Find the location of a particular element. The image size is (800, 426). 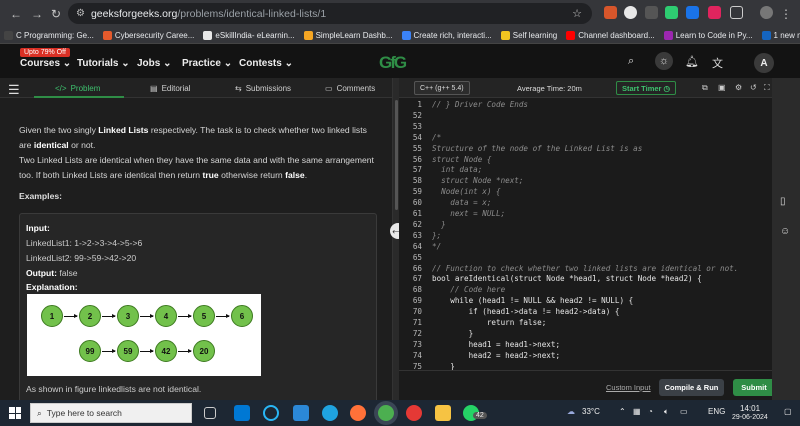

book-icon: ▯ is located at coordinates (786, 202).